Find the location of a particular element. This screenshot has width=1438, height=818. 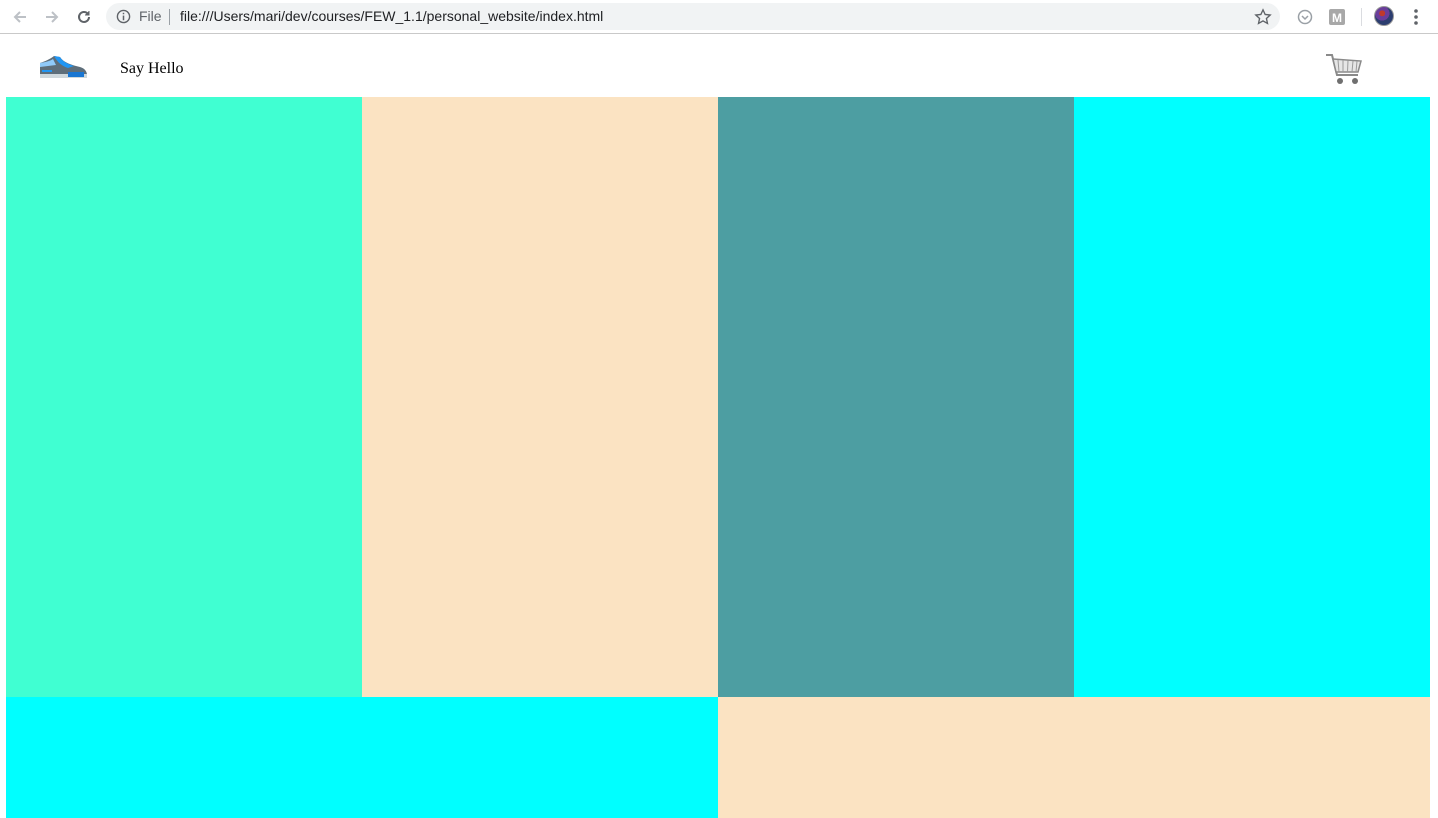

extension-m-label: M is located at coordinates (1337, 18).